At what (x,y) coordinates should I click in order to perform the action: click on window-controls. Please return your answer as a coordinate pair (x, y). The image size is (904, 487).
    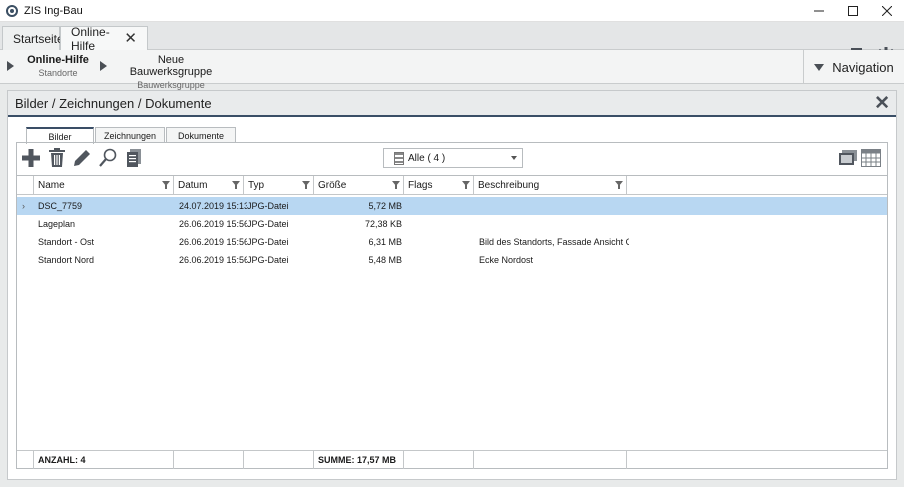
    Looking at the image, I should click on (853, 11).